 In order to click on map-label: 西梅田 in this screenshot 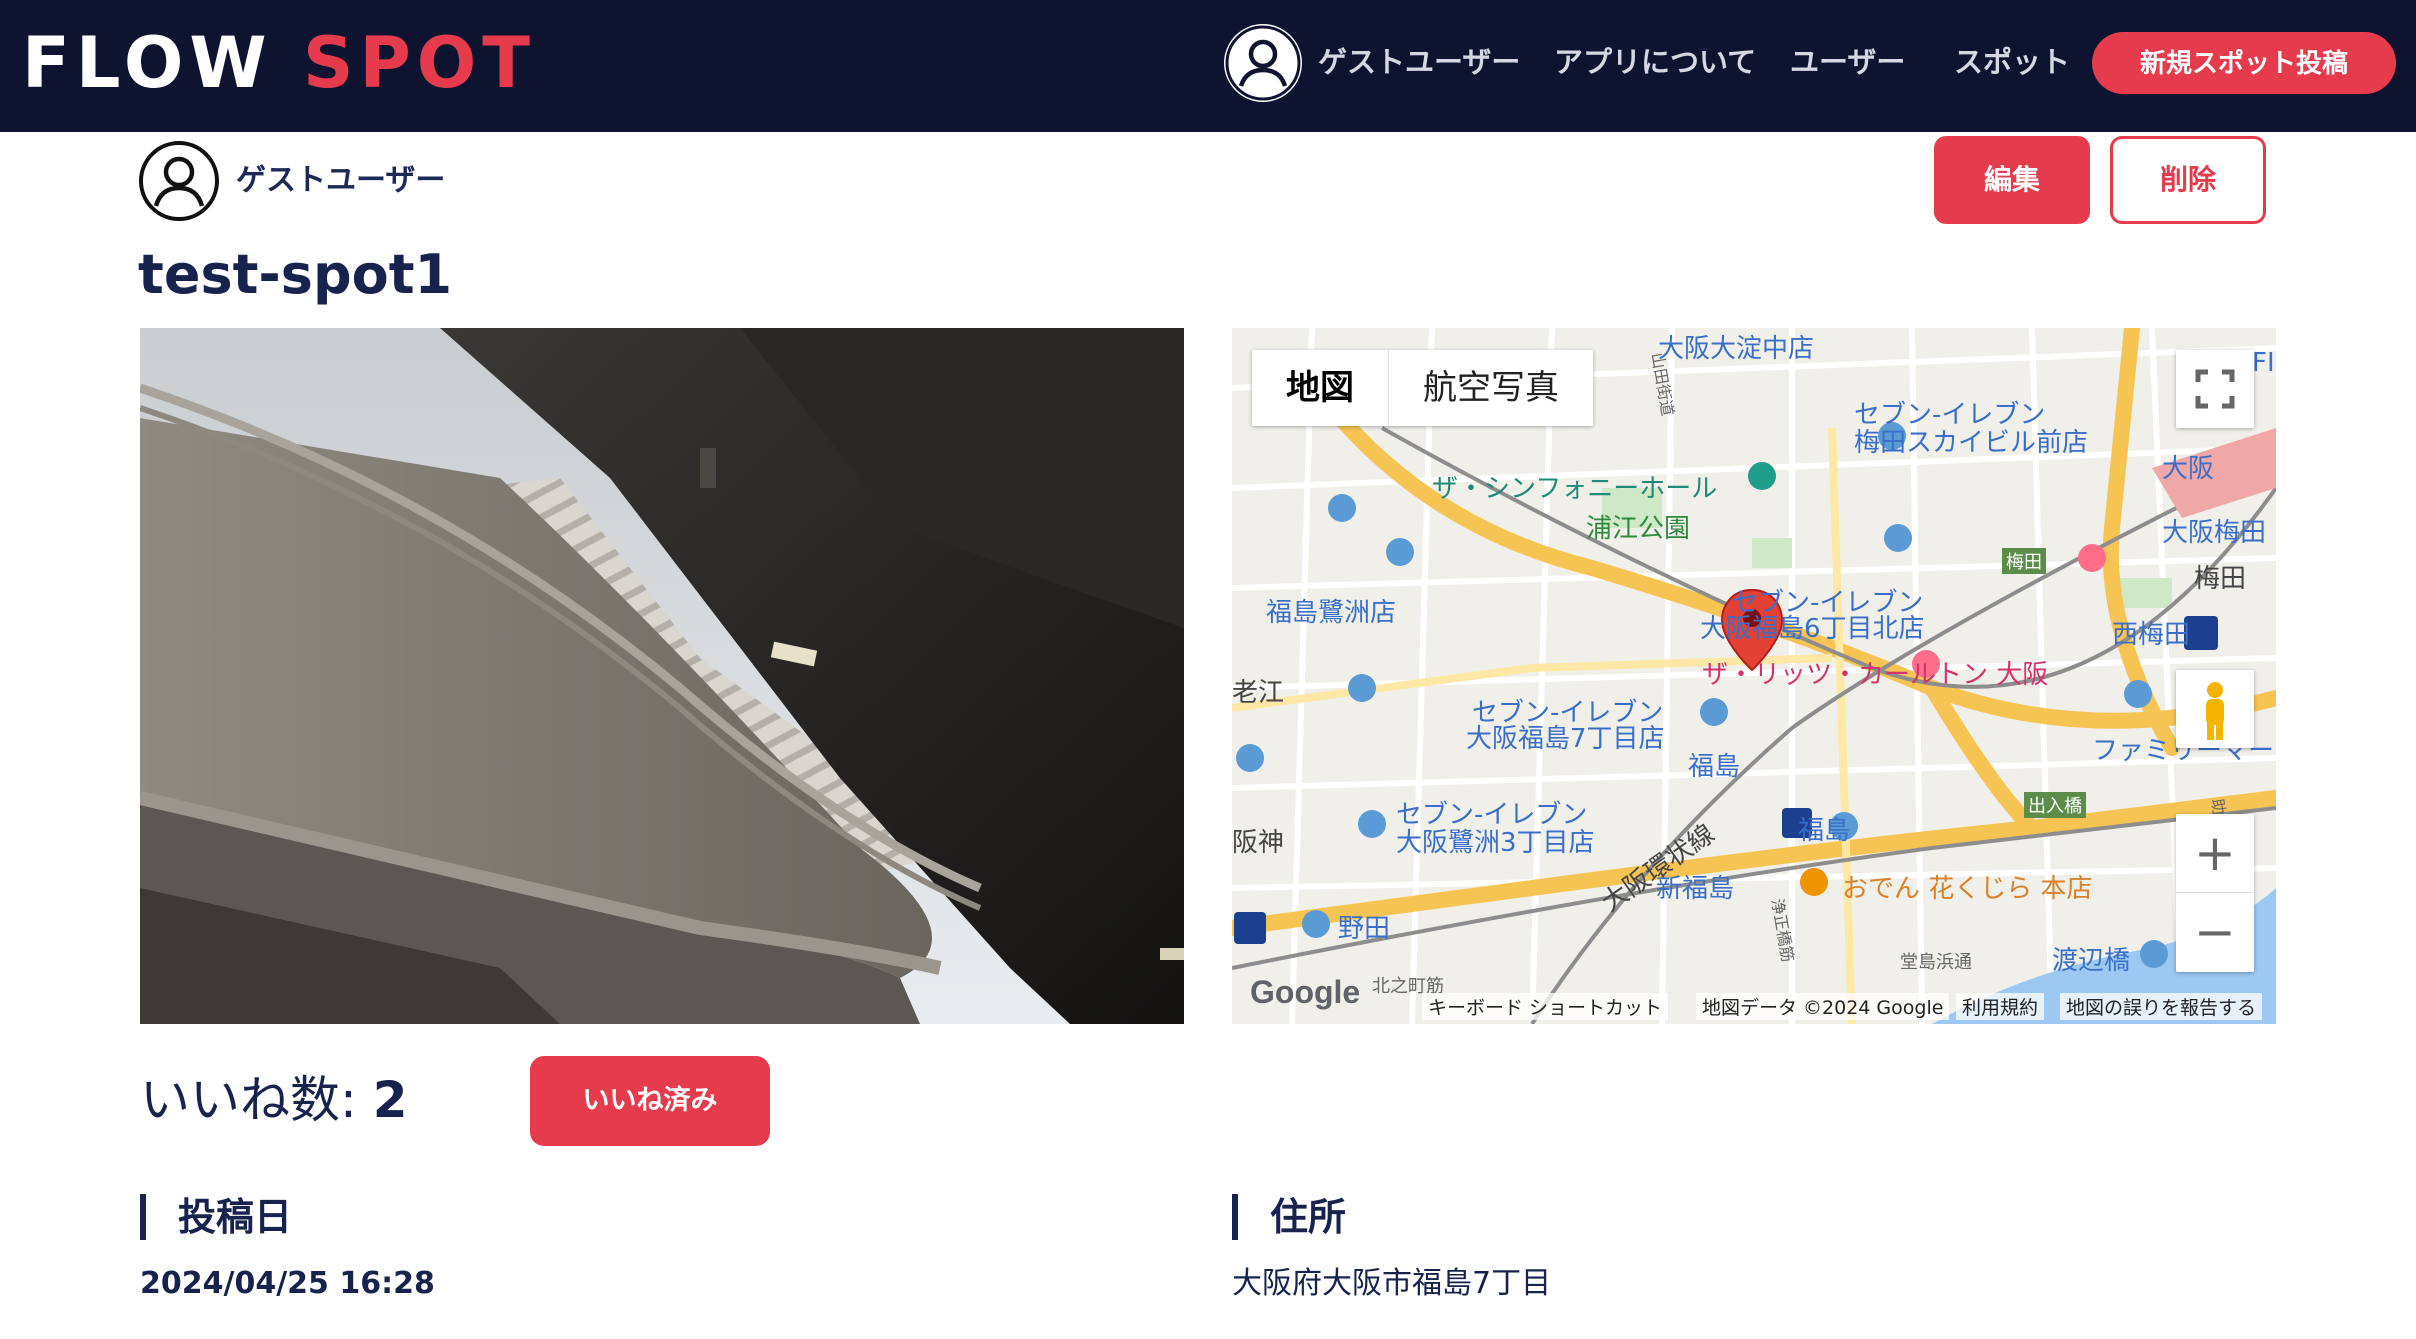, I will do `click(2151, 635)`.